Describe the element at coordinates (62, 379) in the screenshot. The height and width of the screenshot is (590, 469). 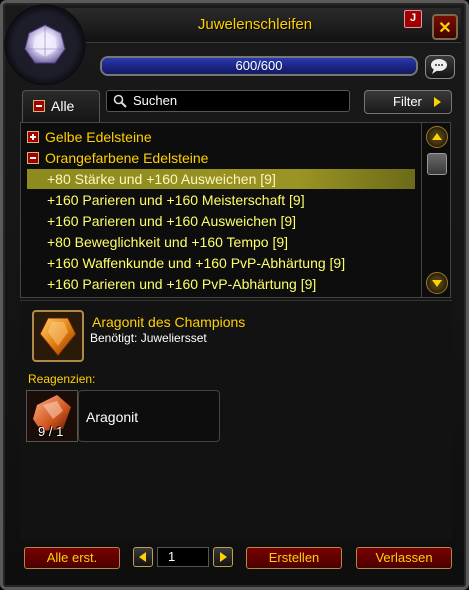
I see `reagents-heading: Reagenzien:` at that location.